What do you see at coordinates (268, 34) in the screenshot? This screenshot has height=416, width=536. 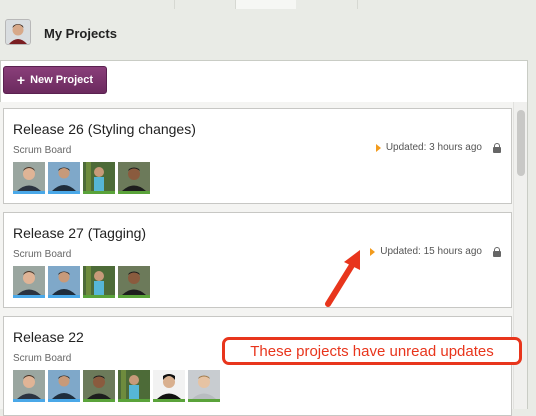 I see `page-header: My Projects` at bounding box center [268, 34].